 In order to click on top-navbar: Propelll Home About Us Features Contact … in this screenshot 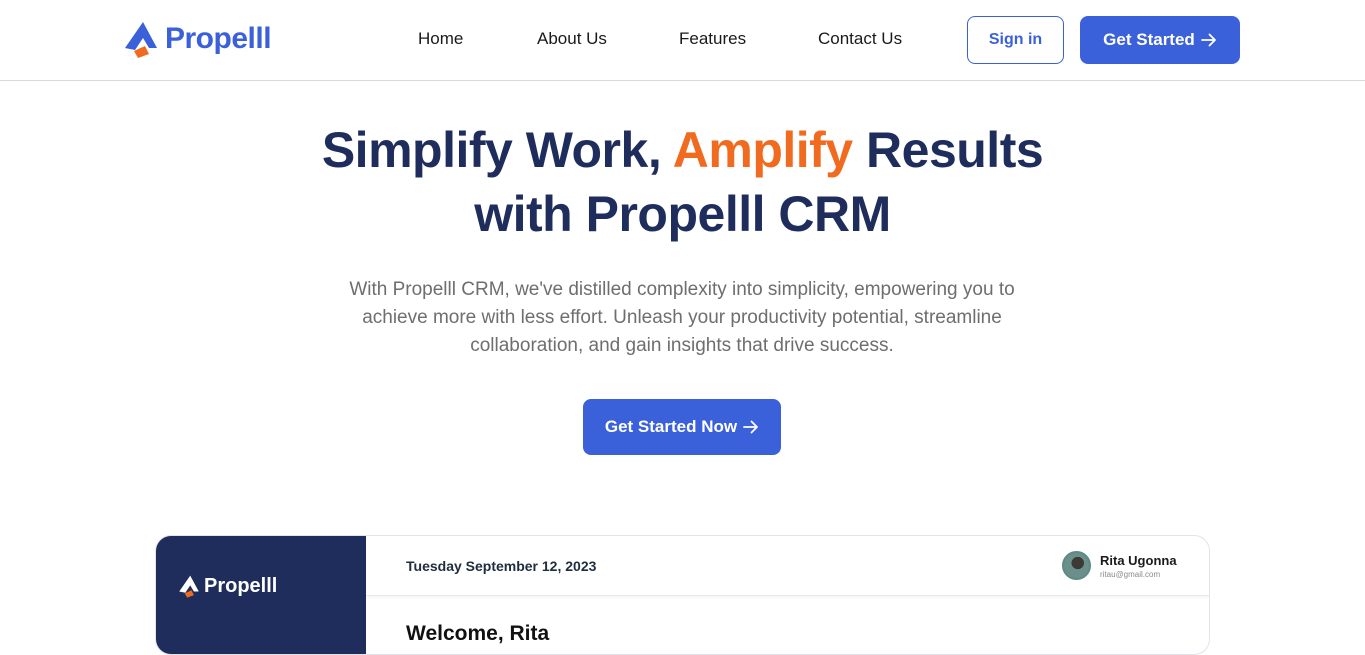, I will do `click(682, 40)`.